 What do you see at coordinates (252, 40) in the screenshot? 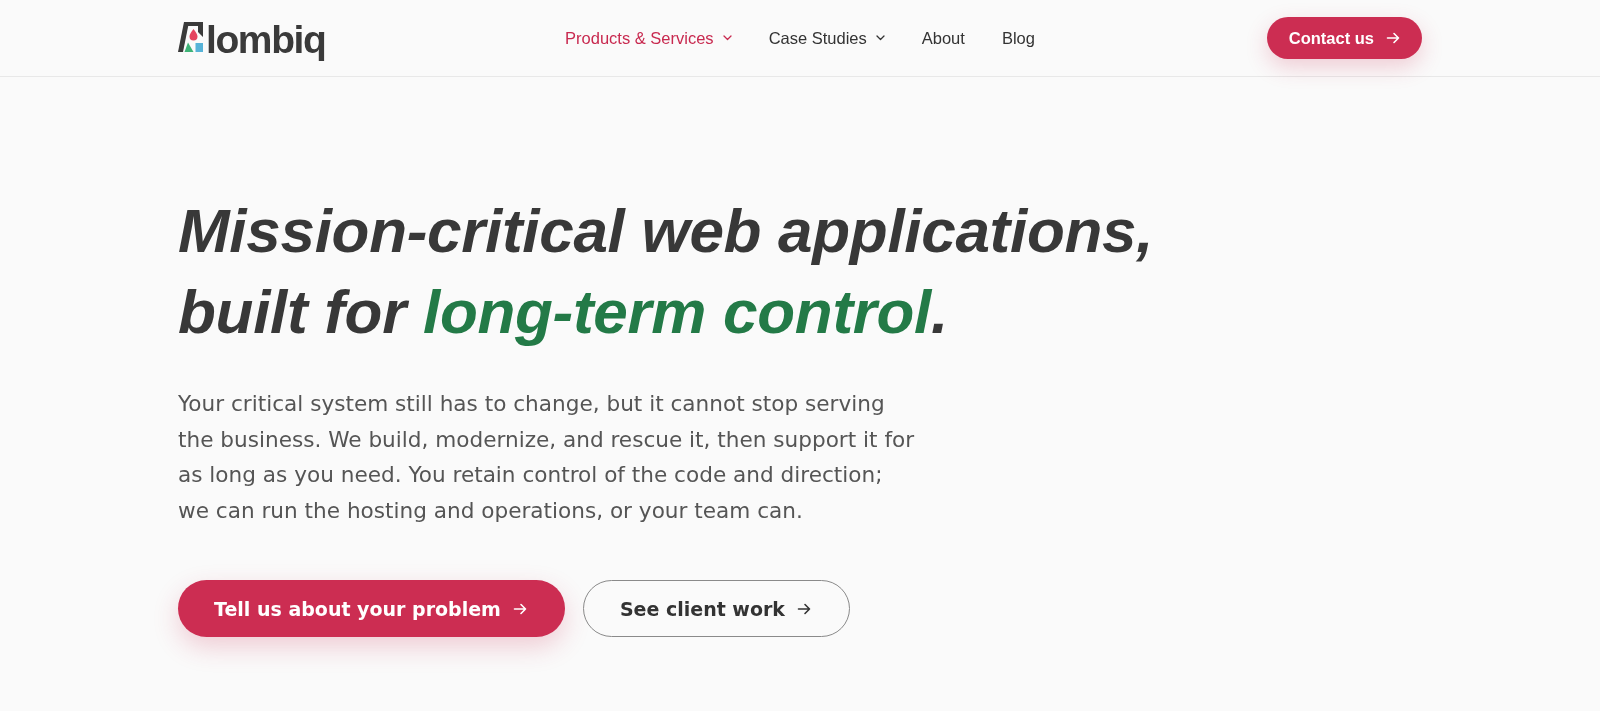
I see `logo-link: lombiq` at bounding box center [252, 40].